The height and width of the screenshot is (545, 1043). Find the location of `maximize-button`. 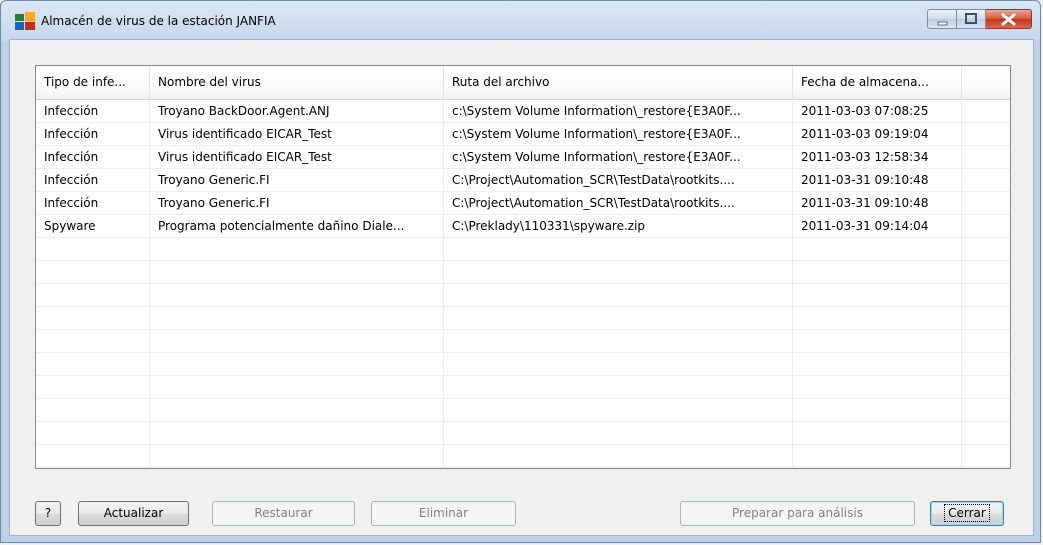

maximize-button is located at coordinates (971, 19).